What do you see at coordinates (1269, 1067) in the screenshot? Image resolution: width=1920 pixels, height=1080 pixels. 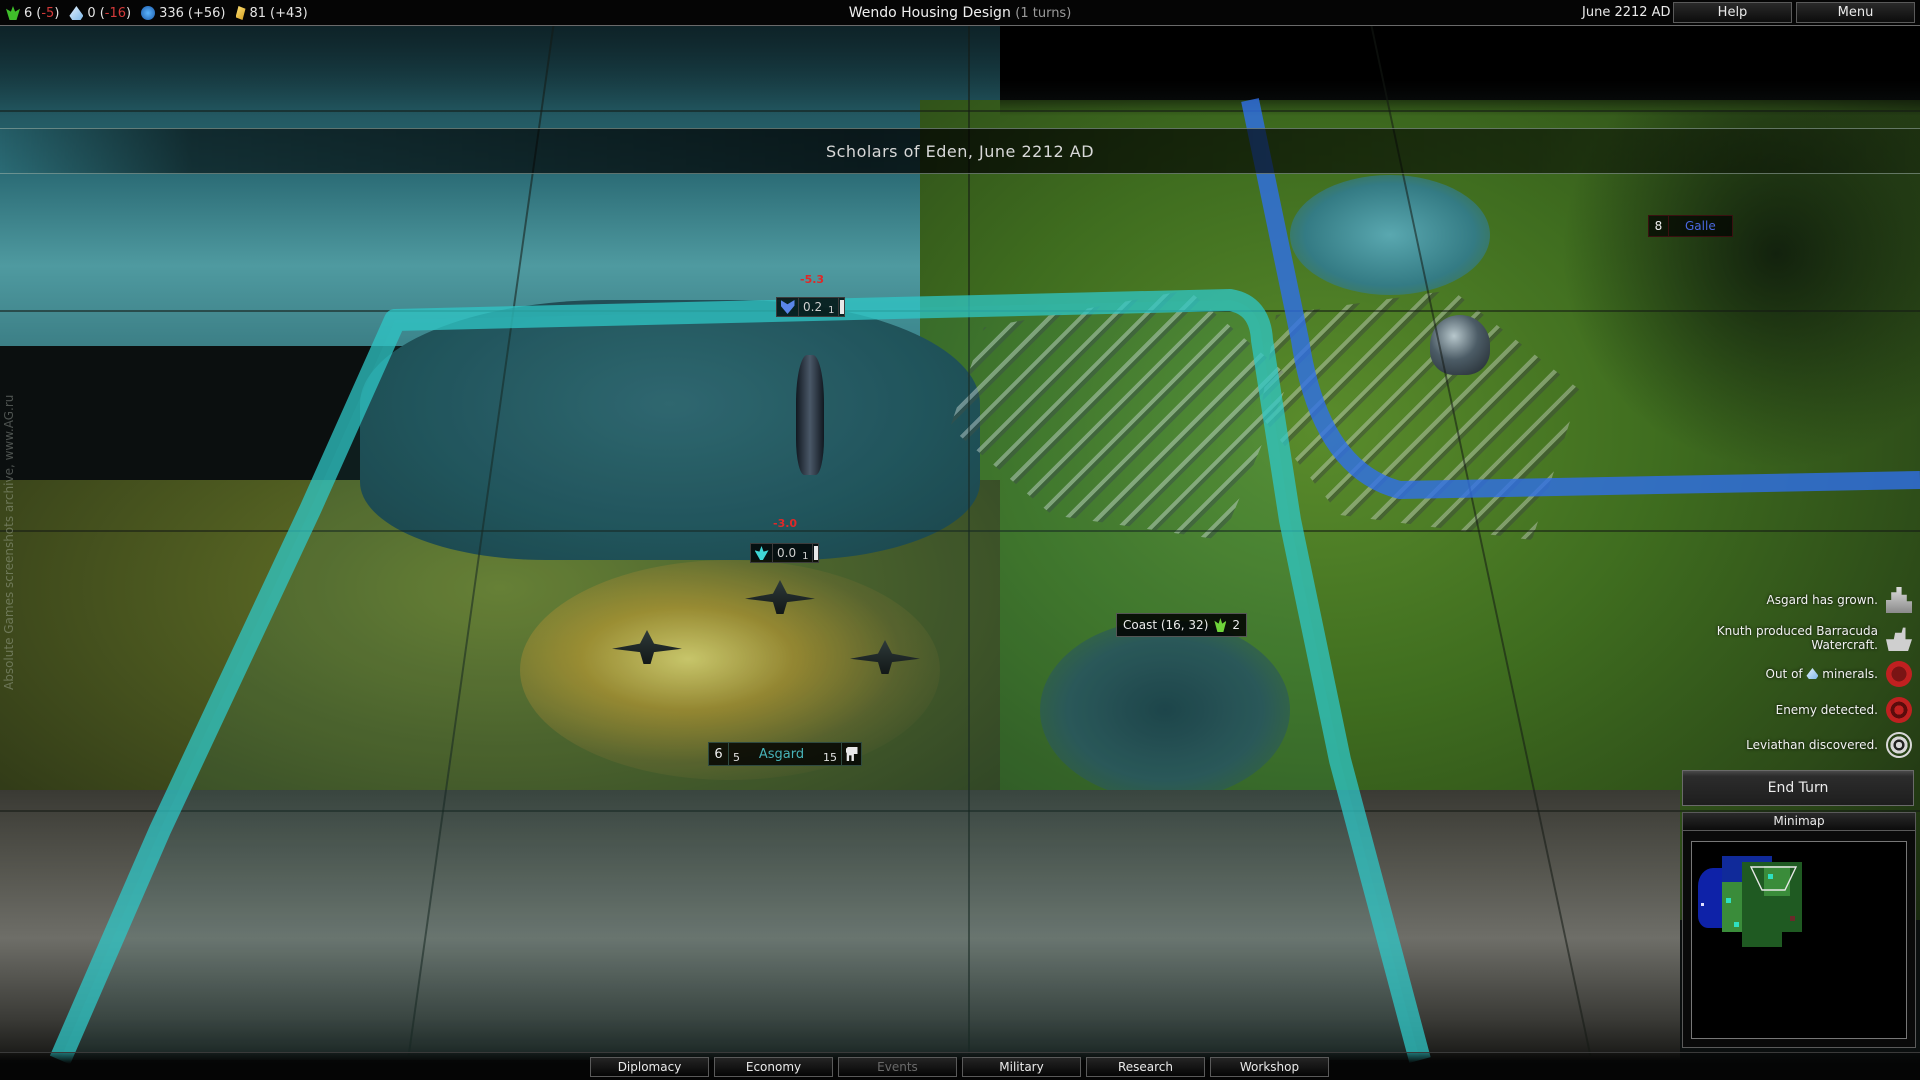 I see `tab-workshop: Workshop` at bounding box center [1269, 1067].